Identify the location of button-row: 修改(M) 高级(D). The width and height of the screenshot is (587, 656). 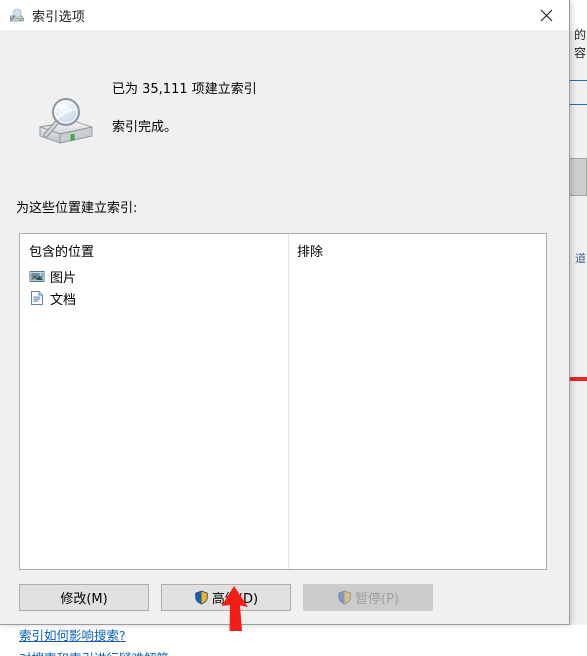
(285, 599).